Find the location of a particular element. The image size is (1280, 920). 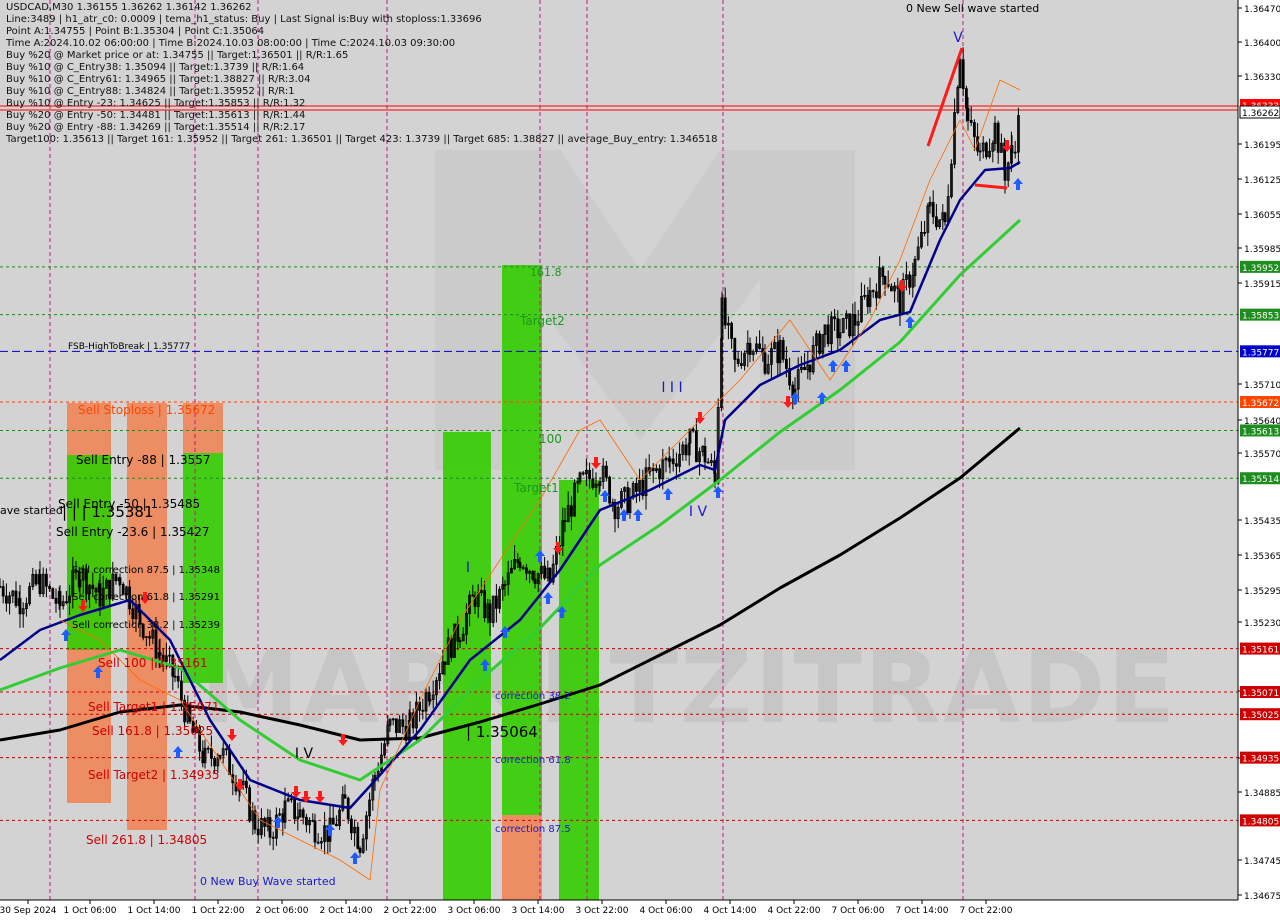

annotation-label: 0 New Sell wave started is located at coordinates (972, 8).